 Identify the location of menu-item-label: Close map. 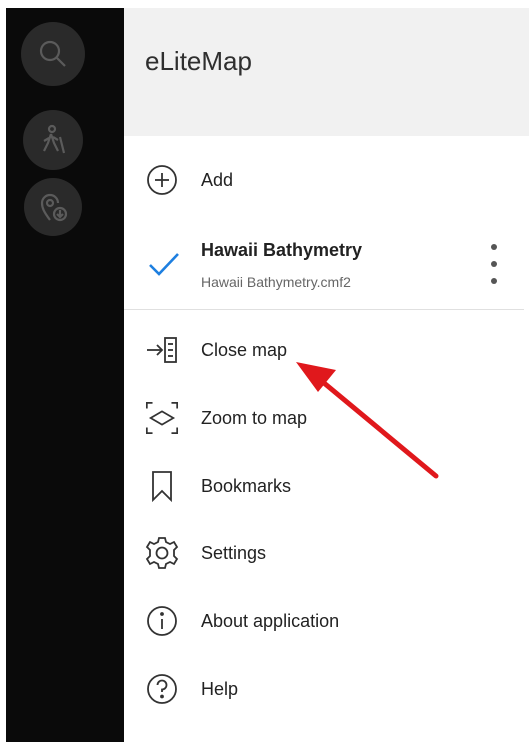
(244, 350).